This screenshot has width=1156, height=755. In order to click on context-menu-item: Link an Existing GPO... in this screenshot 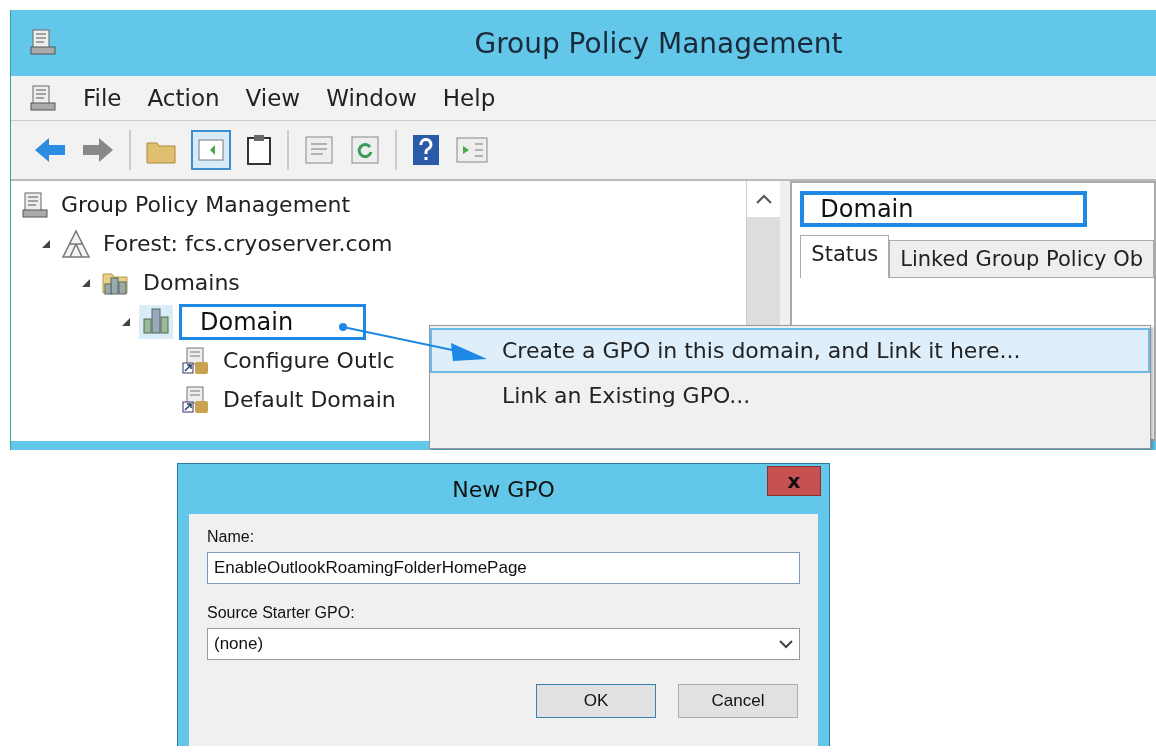, I will do `click(790, 395)`.